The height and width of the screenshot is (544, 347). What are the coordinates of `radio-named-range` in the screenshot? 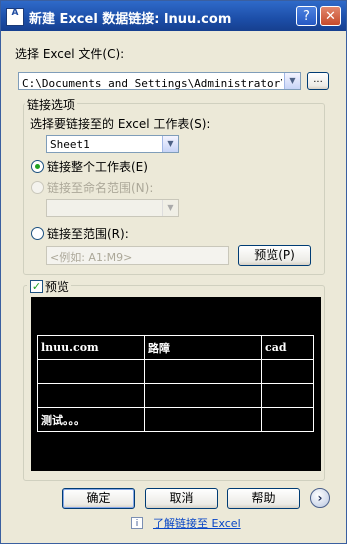 It's located at (37, 187).